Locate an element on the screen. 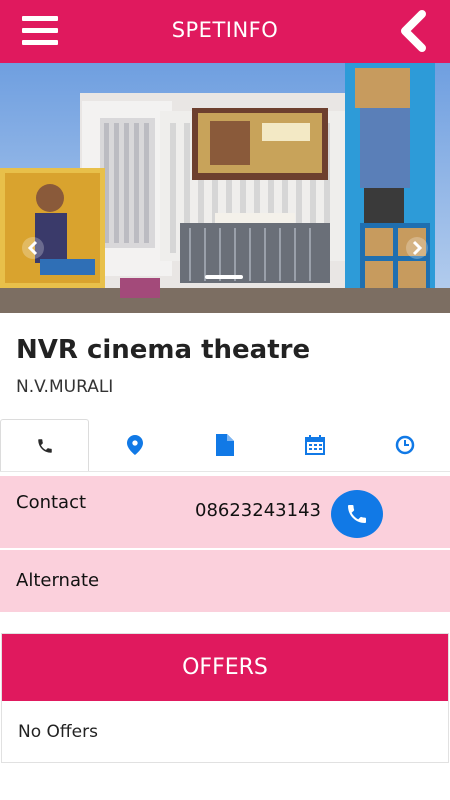  chevron-right-icon is located at coordinates (417, 248).